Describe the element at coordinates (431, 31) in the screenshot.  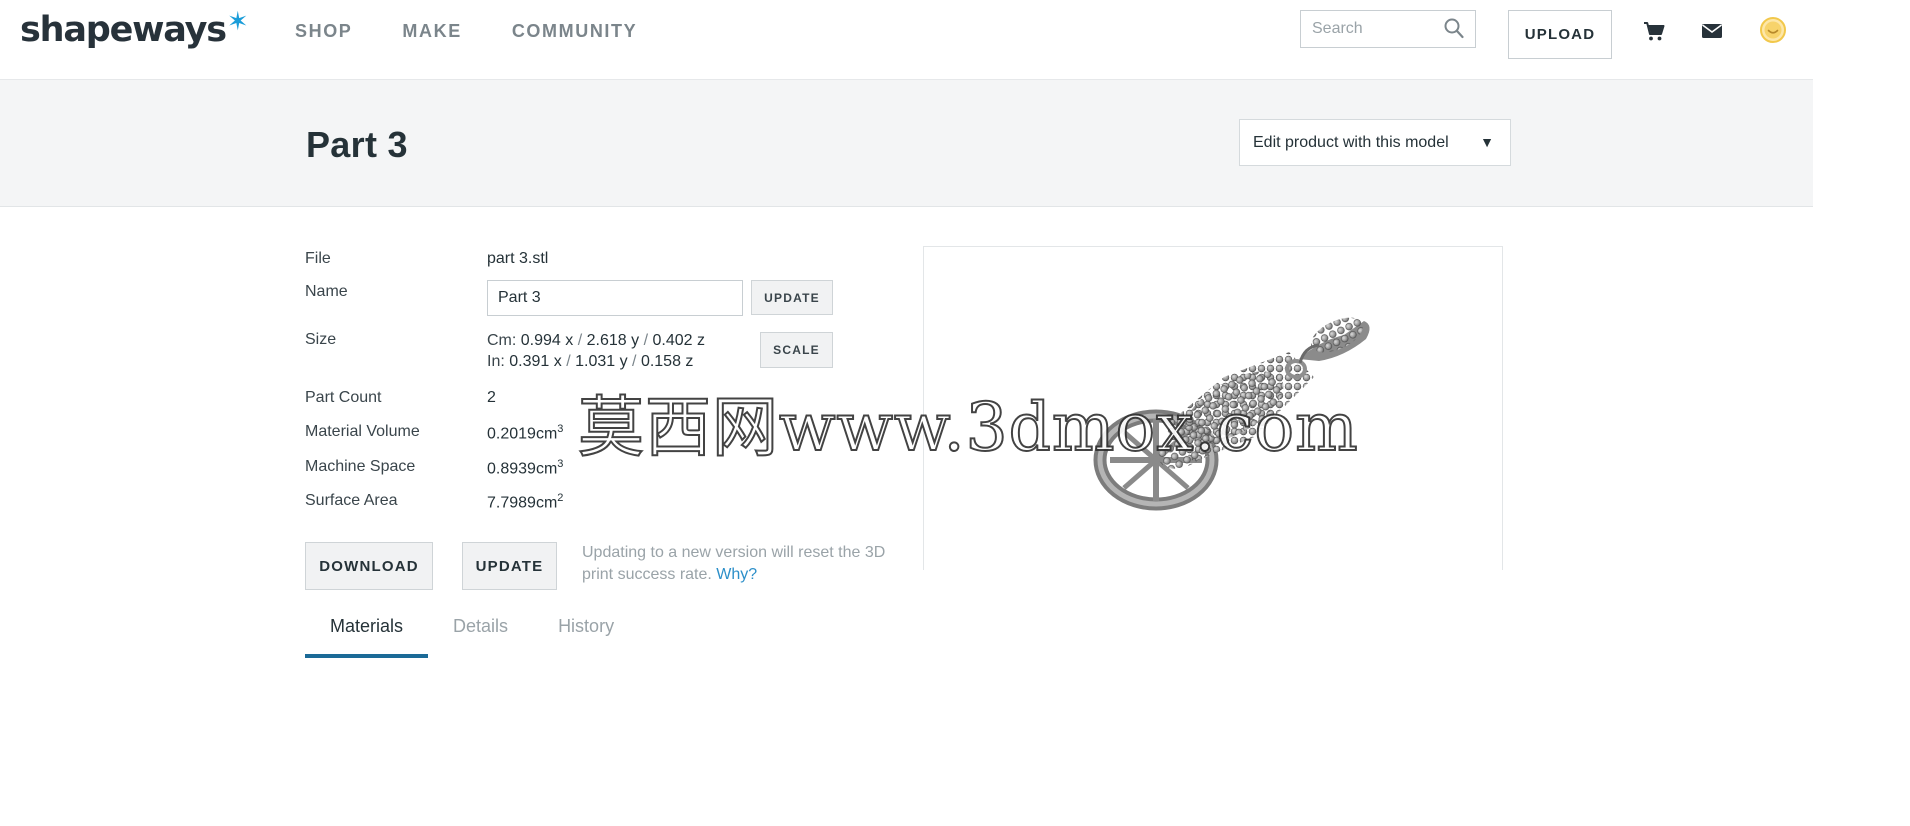
I see `nav-make: MAKE` at that location.